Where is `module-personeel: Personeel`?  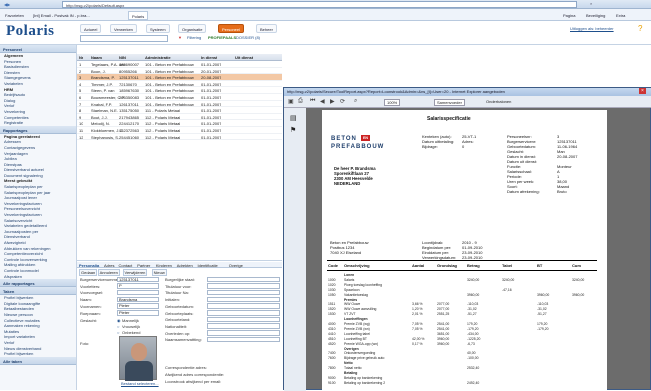
module-personeel: Personeel is located at coordinates (231, 28).